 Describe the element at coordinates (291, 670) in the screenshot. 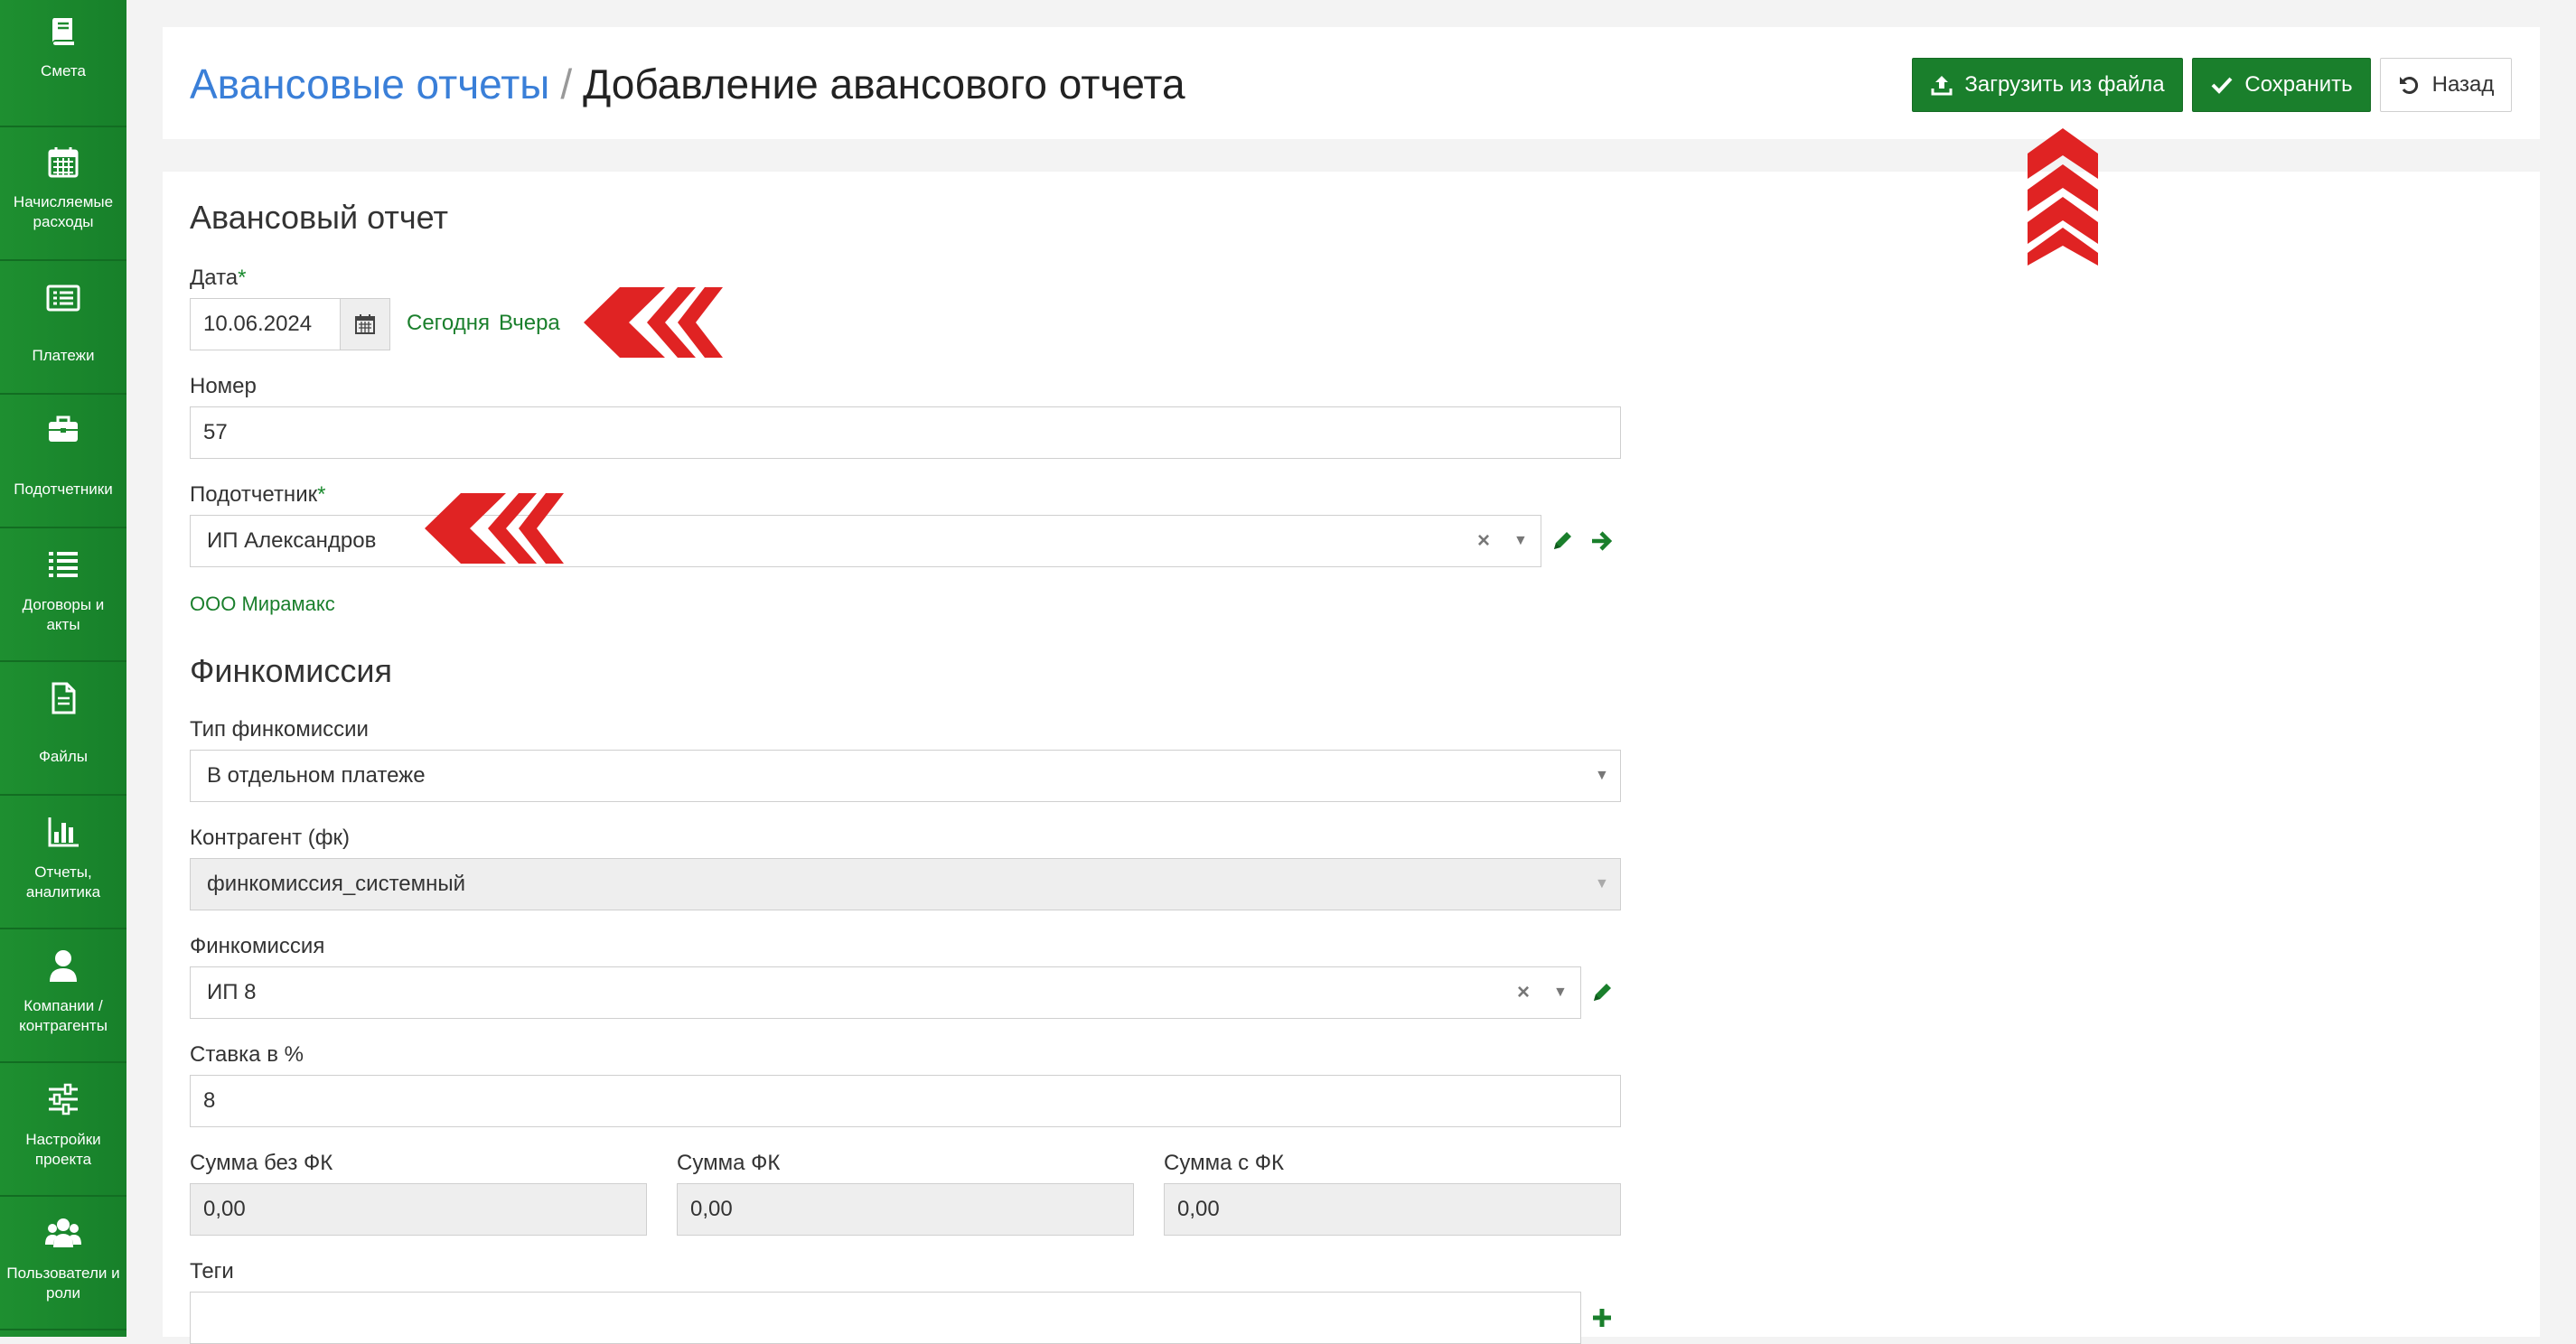

I see `section-title-fincommission: Финкомиссия` at that location.